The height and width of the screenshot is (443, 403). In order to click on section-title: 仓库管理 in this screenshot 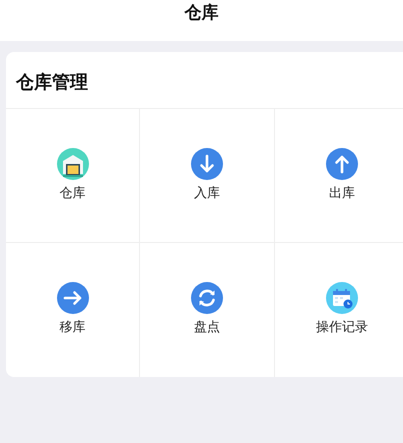, I will do `click(51, 83)`.